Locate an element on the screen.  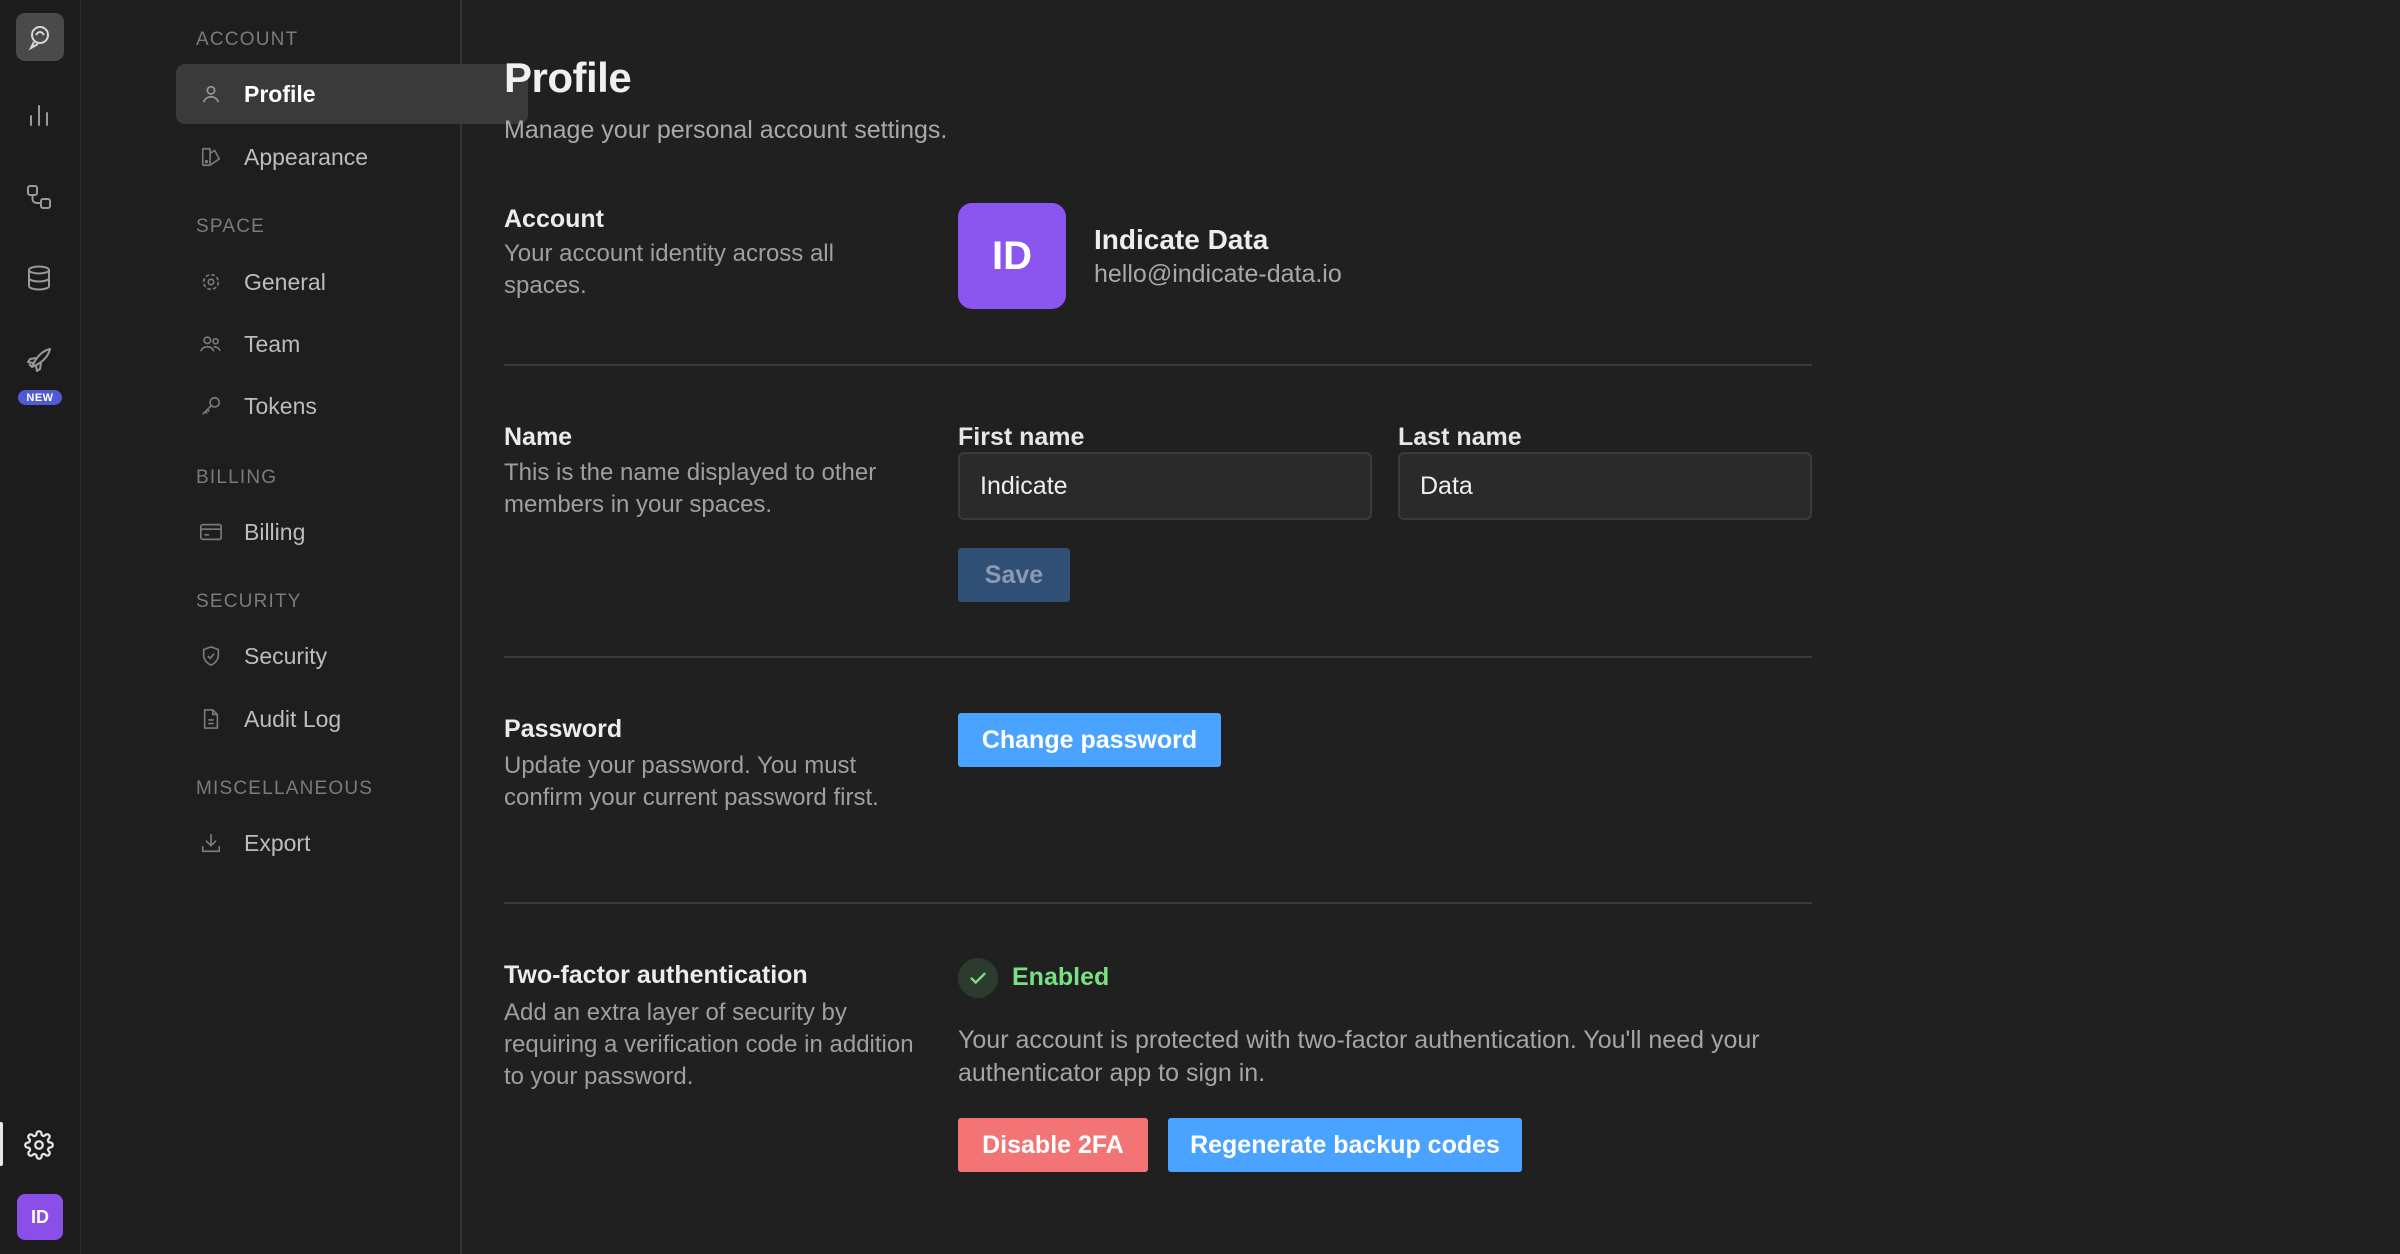
key-icon is located at coordinates (211, 406).